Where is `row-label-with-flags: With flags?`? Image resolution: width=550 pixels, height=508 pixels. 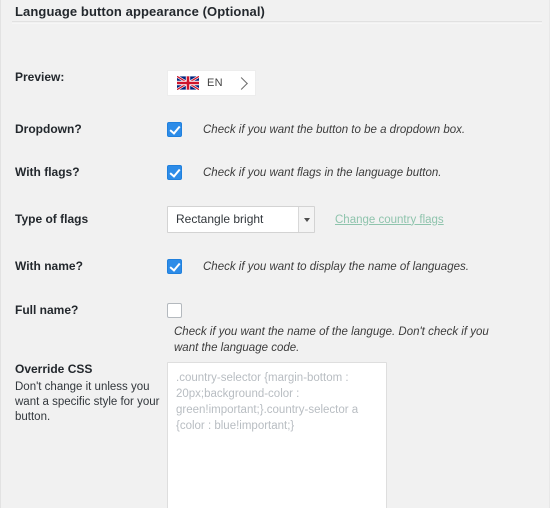 row-label-with-flags: With flags? is located at coordinates (47, 172).